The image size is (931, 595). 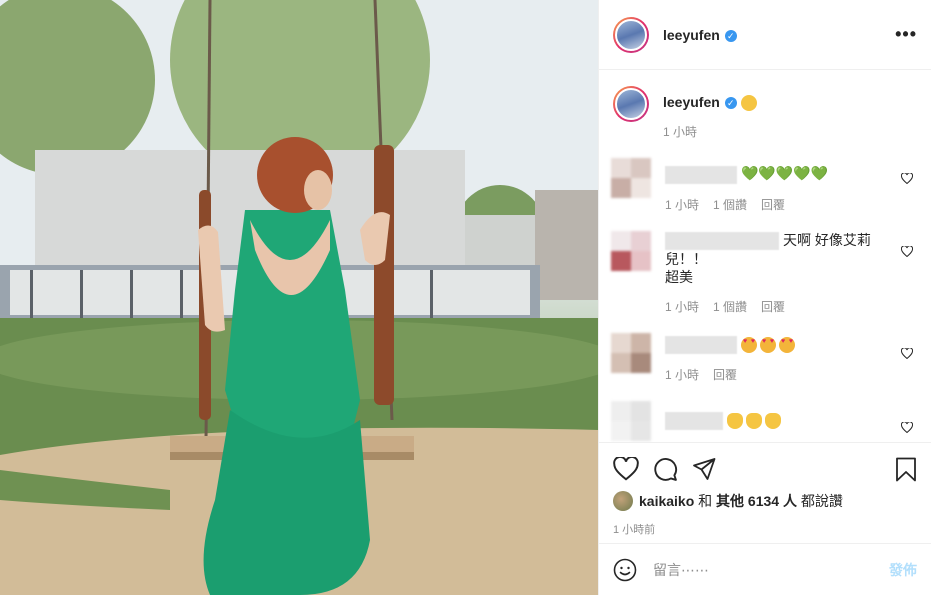 What do you see at coordinates (686, 258) in the screenshot?
I see `comment-text-line2: 兒！！` at bounding box center [686, 258].